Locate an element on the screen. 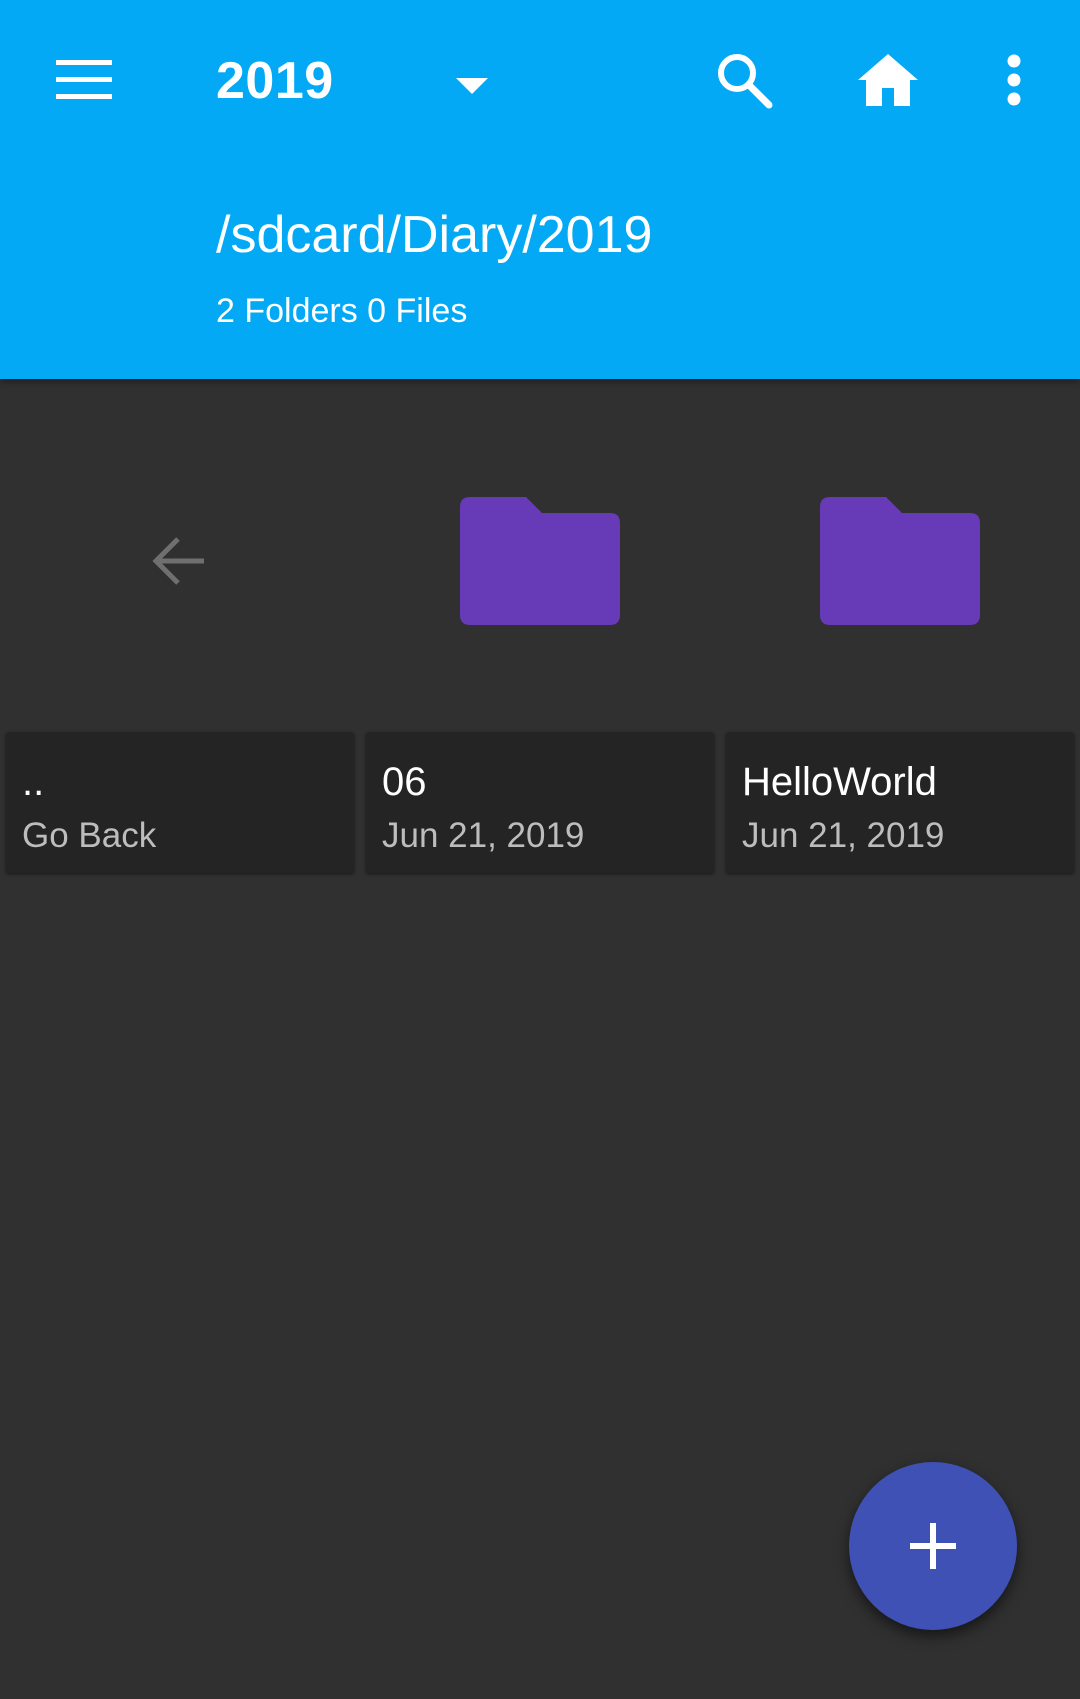 The width and height of the screenshot is (1080, 1699). folder-caption: 06 Jun 21, 2019 is located at coordinates (540, 802).